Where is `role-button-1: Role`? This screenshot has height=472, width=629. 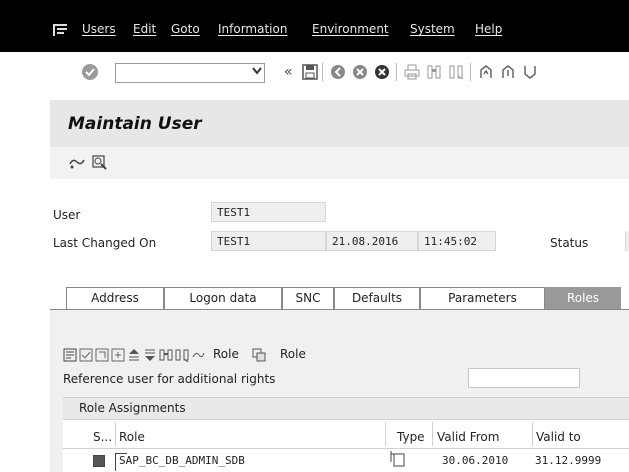
role-button-1: Role is located at coordinates (226, 354).